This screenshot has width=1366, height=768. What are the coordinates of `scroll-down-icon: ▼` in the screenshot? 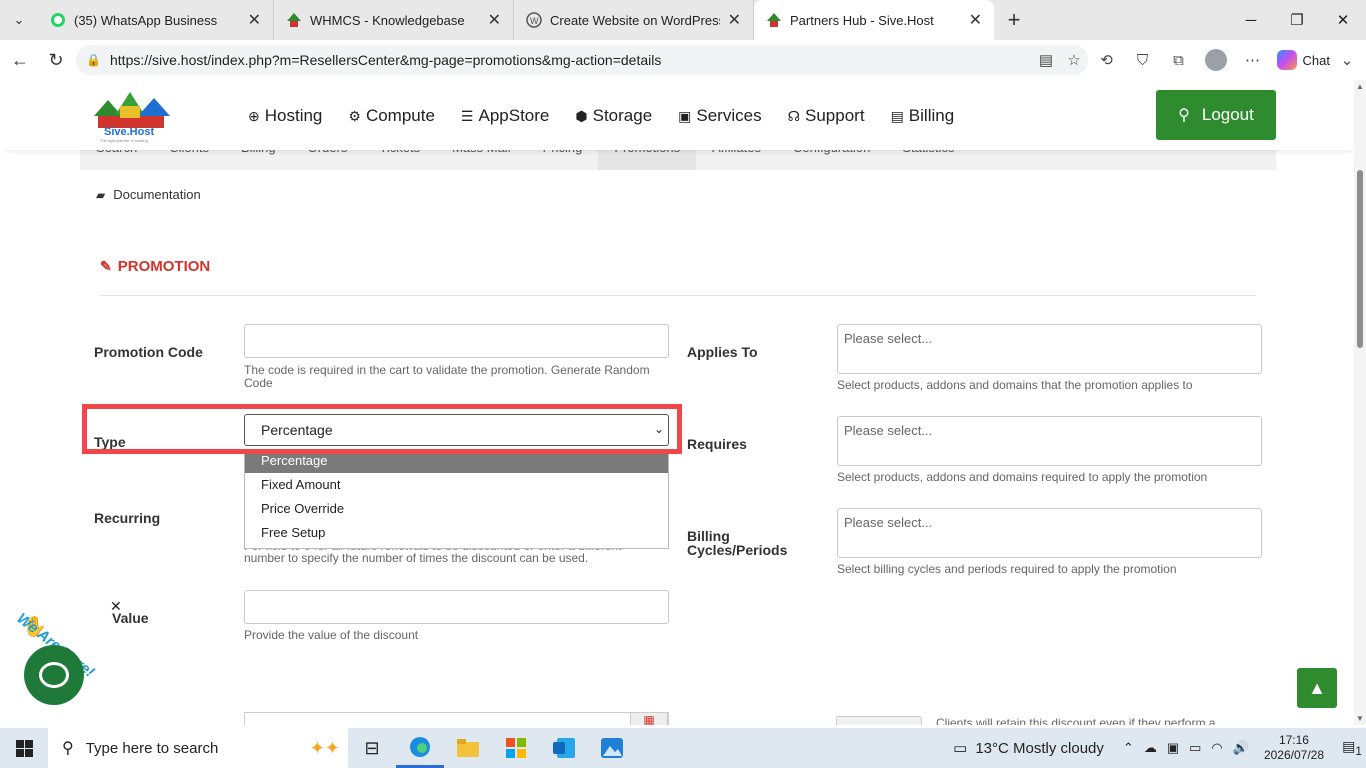 It's located at (1360, 718).